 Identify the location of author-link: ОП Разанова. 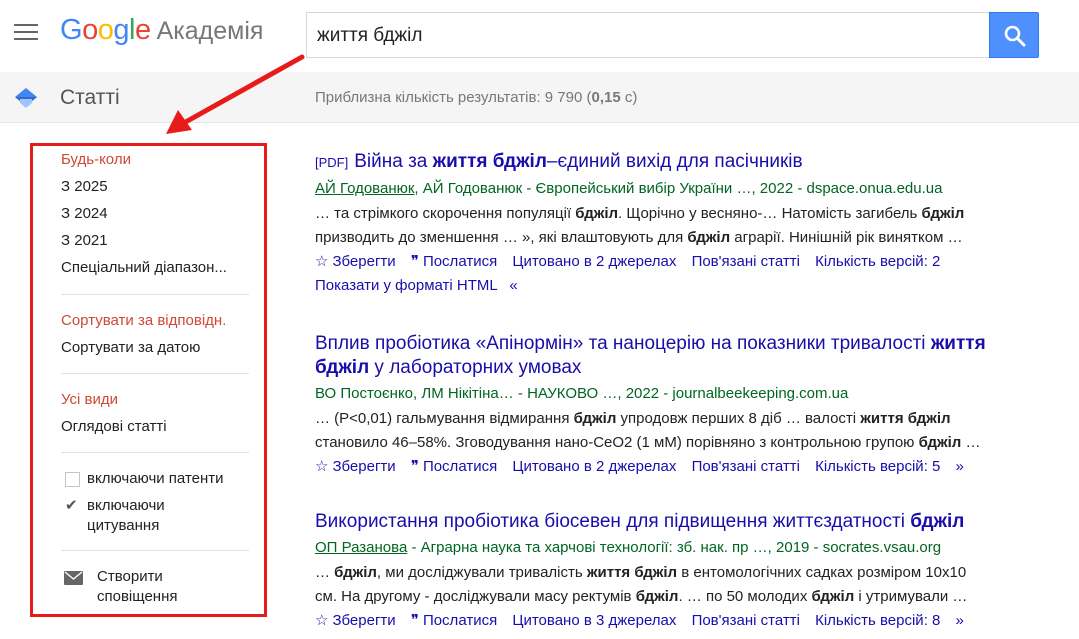
(361, 547).